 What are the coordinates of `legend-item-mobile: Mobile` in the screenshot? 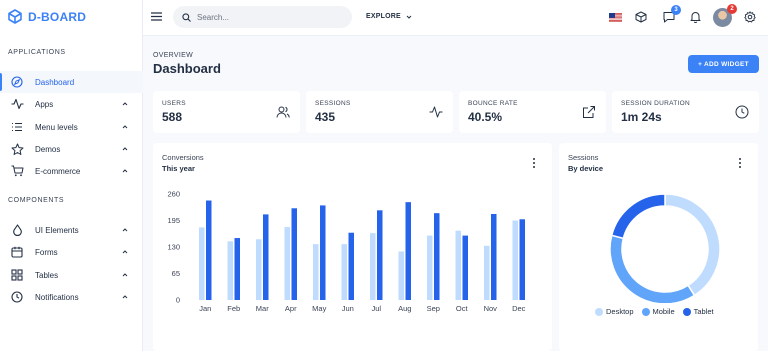 It's located at (658, 311).